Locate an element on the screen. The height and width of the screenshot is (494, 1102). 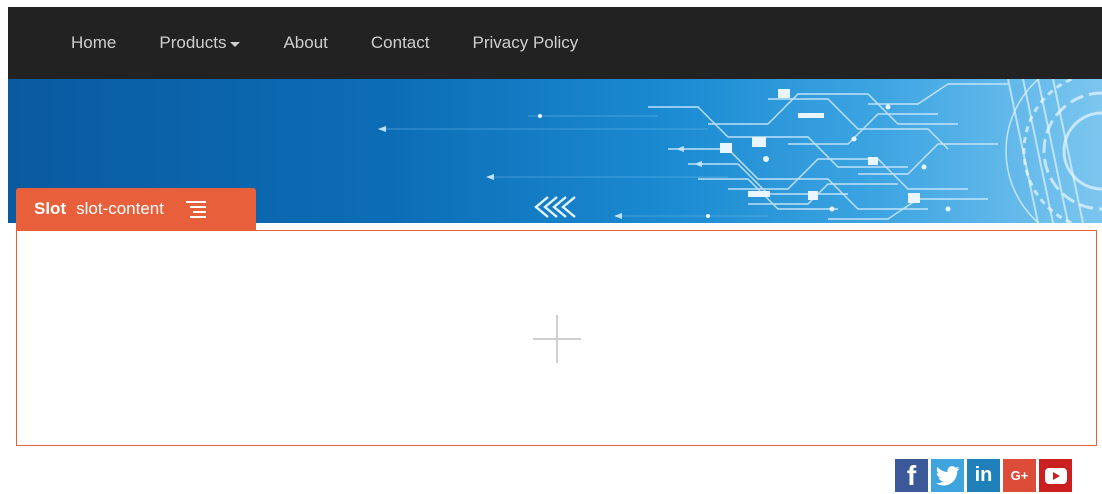
social-links: f in G+ is located at coordinates (985, 475).